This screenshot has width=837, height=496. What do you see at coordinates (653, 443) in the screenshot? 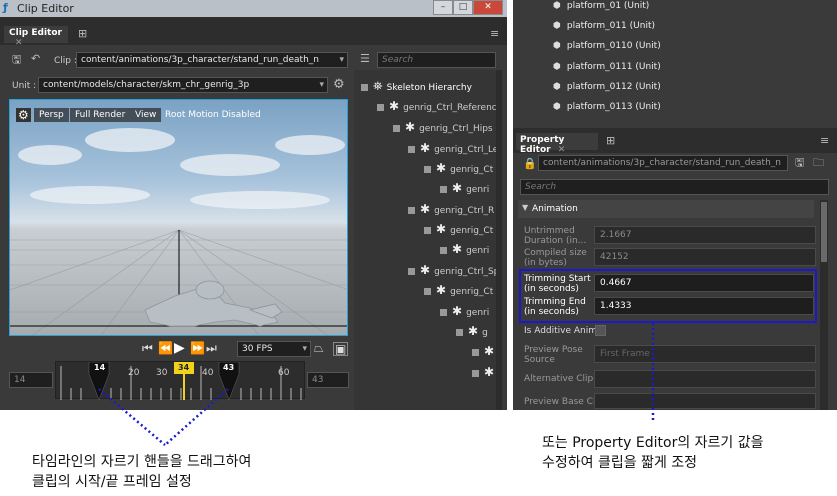
I see `caption-right-line1: 또는 Property Editor의 자르기 값을` at bounding box center [653, 443].